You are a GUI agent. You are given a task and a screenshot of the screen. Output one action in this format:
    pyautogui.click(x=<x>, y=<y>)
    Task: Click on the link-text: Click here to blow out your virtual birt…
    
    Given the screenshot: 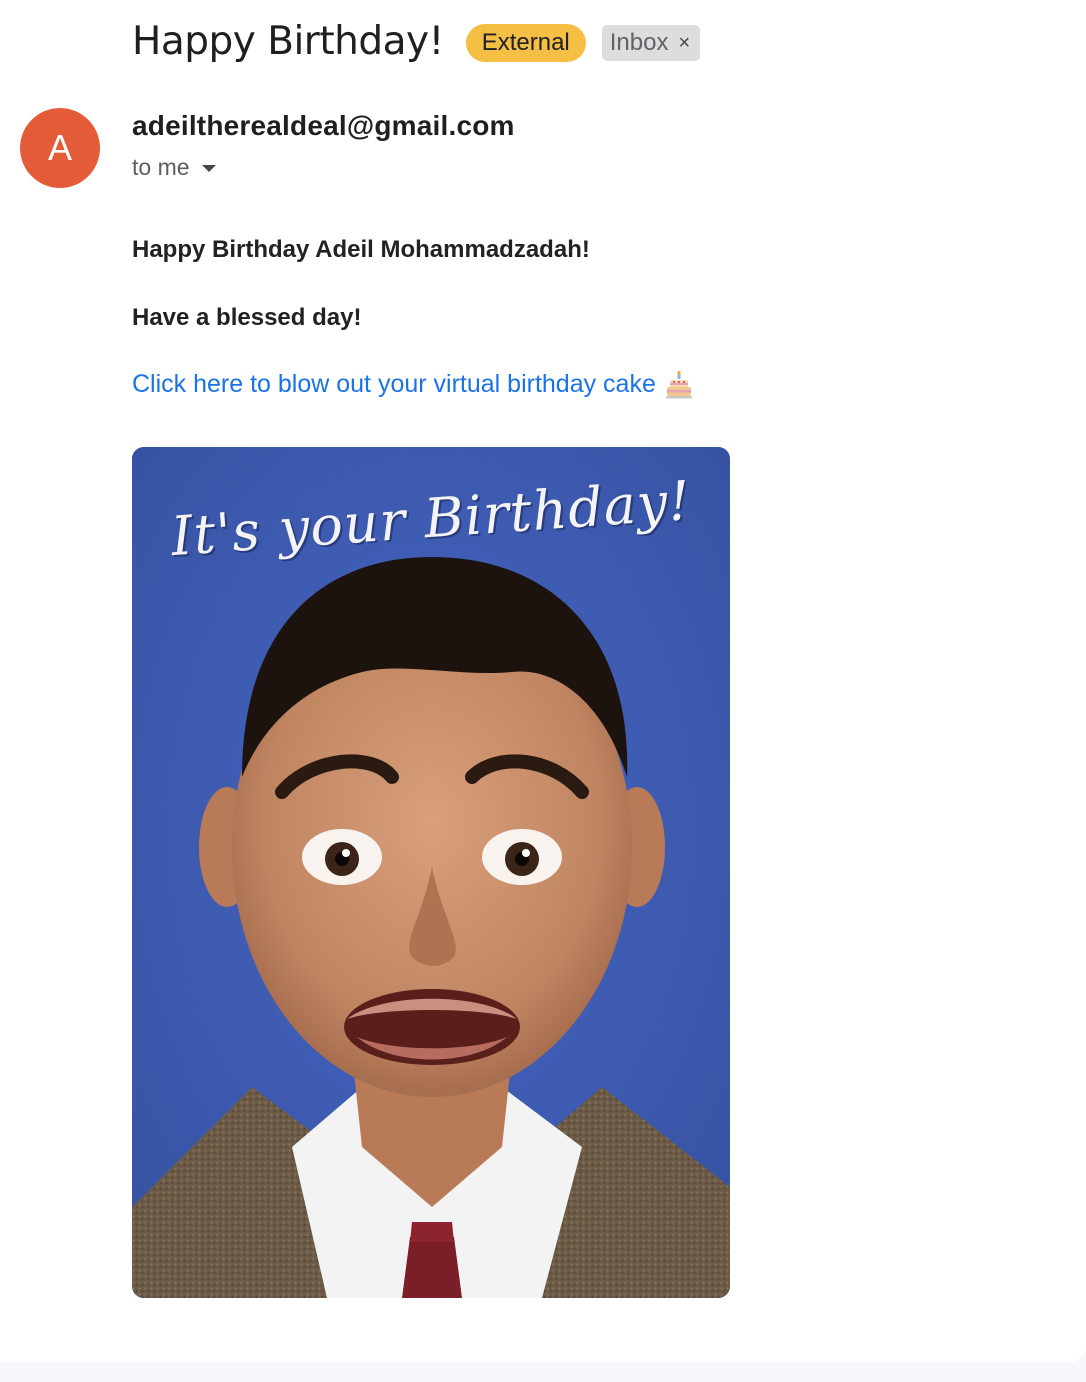 What is the action you would take?
    pyautogui.click(x=394, y=384)
    